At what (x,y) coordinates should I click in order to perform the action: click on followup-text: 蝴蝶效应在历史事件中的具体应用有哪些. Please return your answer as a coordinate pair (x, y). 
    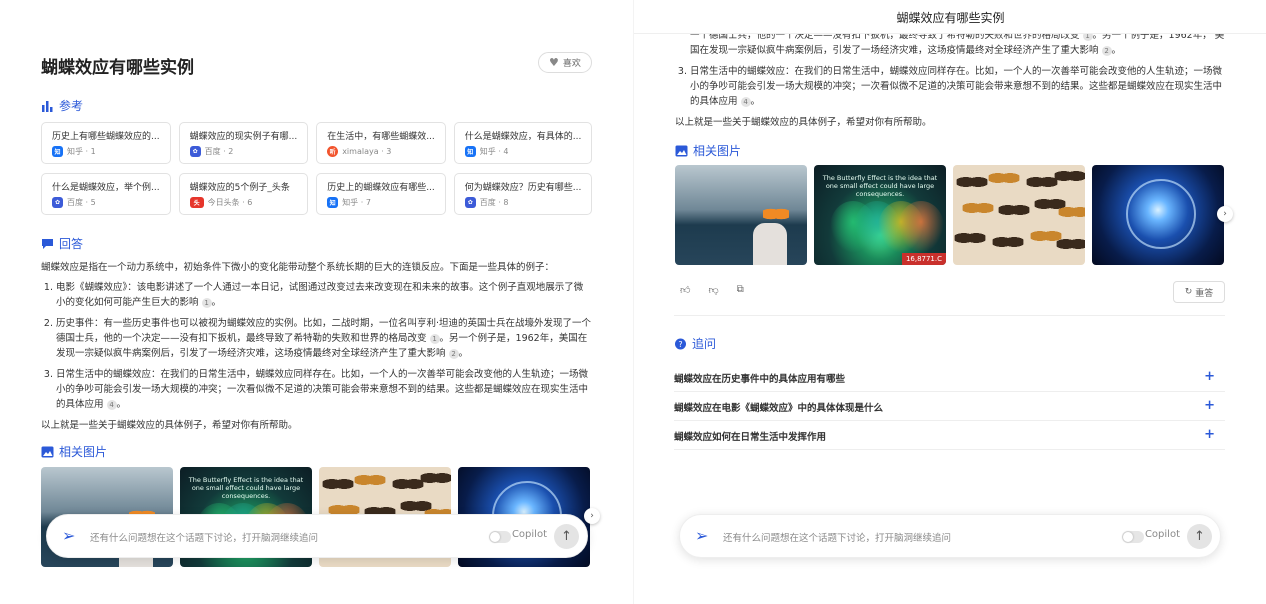
    Looking at the image, I should click on (760, 379).